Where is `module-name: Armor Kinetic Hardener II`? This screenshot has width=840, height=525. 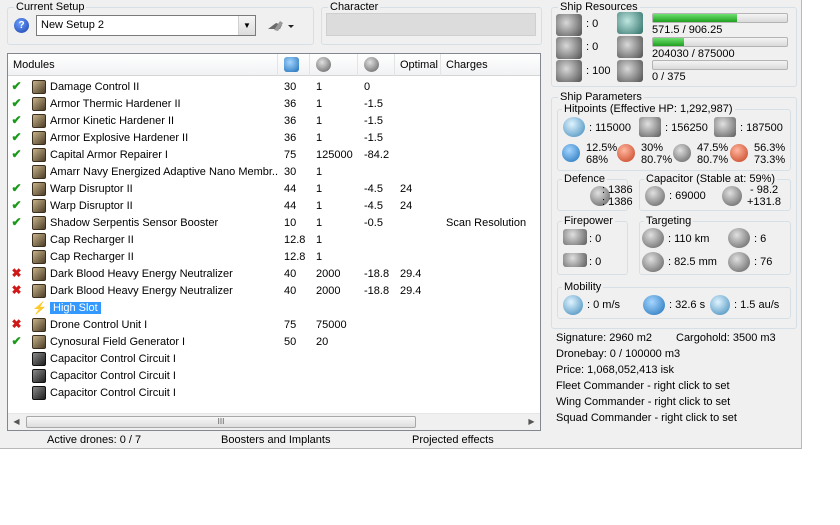 module-name: Armor Kinetic Hardener II is located at coordinates (164, 121).